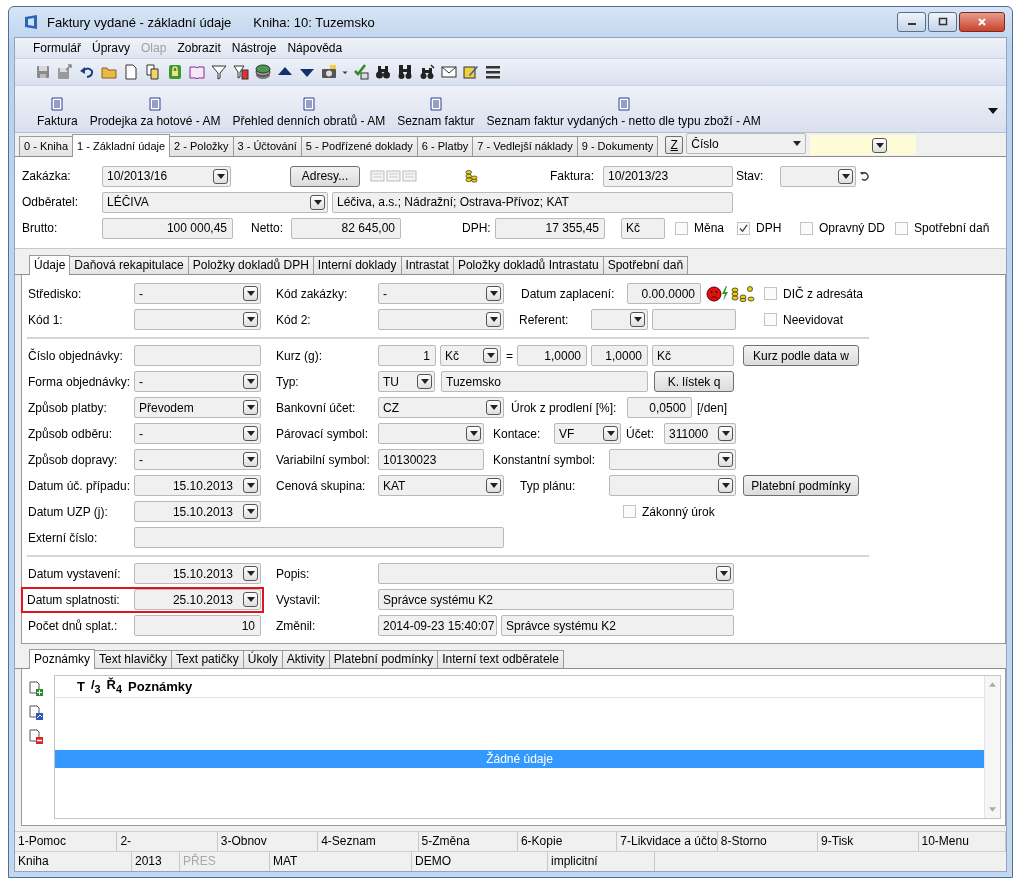 The image size is (1021, 887). I want to click on tab: Údaje, so click(50, 264).